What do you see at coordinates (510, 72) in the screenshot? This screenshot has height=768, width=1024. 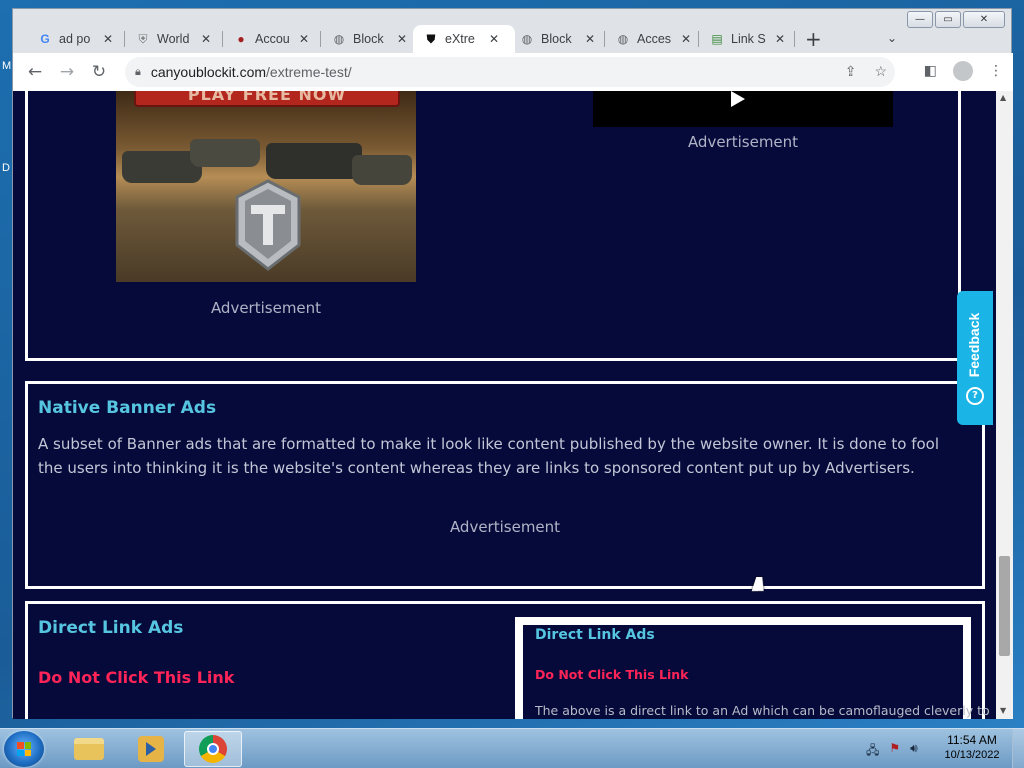 I see `address-bar: 🔒︎ canyoublockit.com/extreme-test/ ⇪ ☆` at bounding box center [510, 72].